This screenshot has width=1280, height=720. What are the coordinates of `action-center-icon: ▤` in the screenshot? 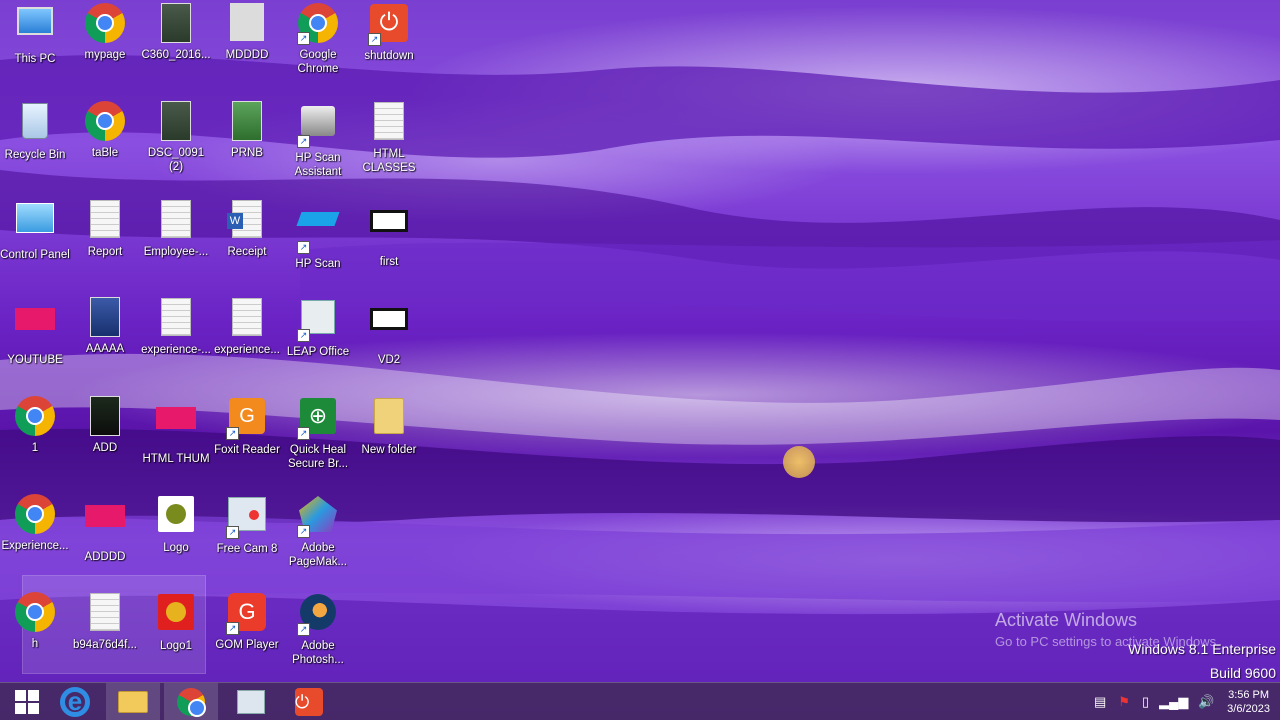 It's located at (1100, 702).